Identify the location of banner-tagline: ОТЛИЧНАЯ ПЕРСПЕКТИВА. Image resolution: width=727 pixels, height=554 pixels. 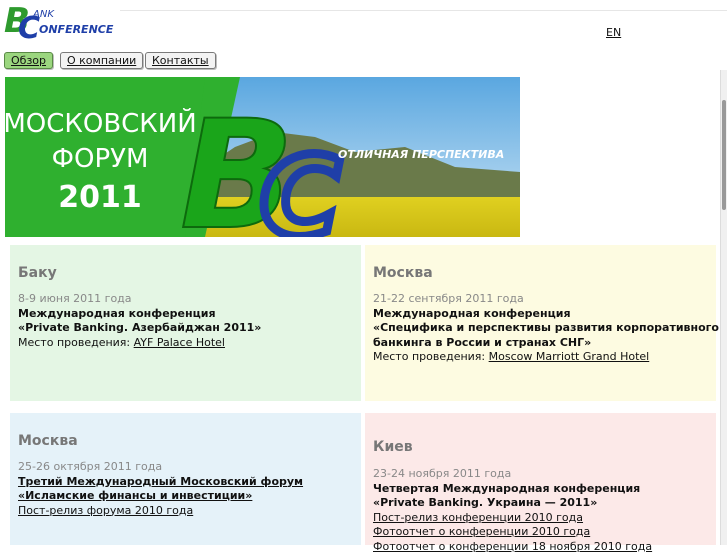
(421, 154).